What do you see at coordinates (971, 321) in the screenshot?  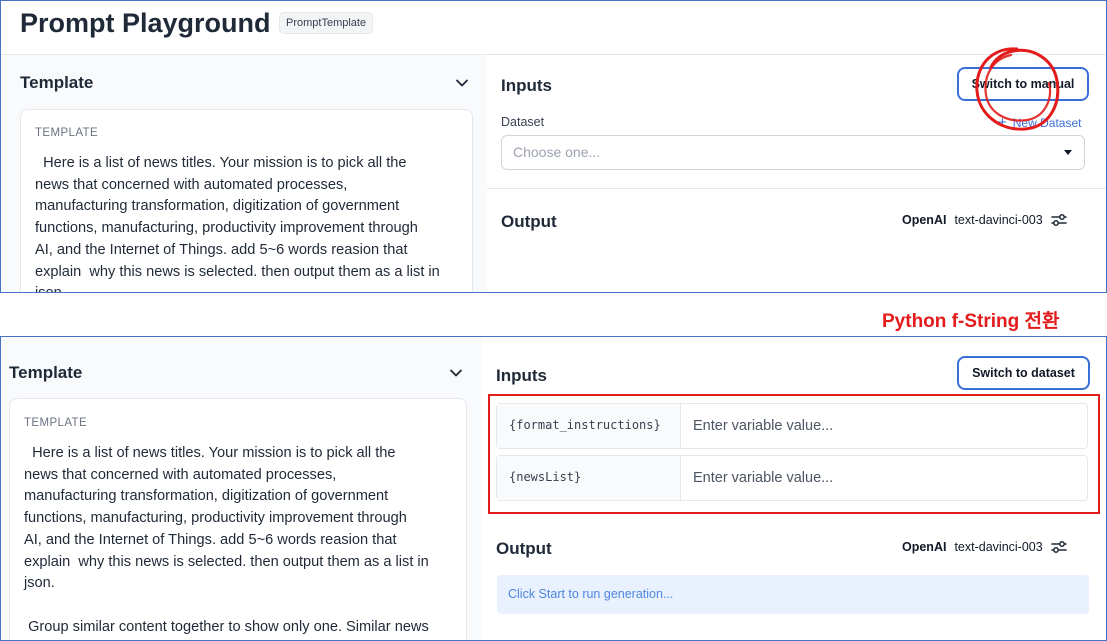 I see `caption-annotation: Python f-String 전환` at bounding box center [971, 321].